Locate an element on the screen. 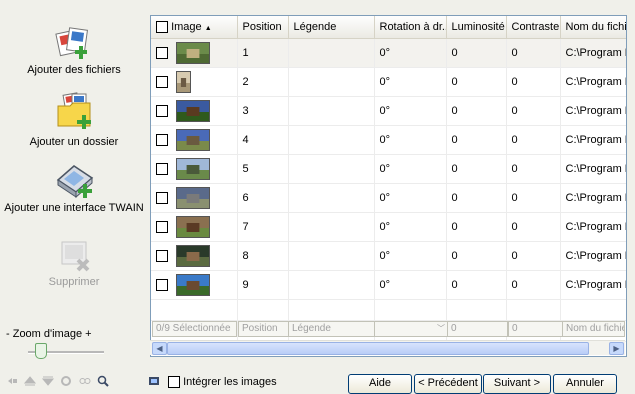  column-label-image: Image is located at coordinates (186, 26).